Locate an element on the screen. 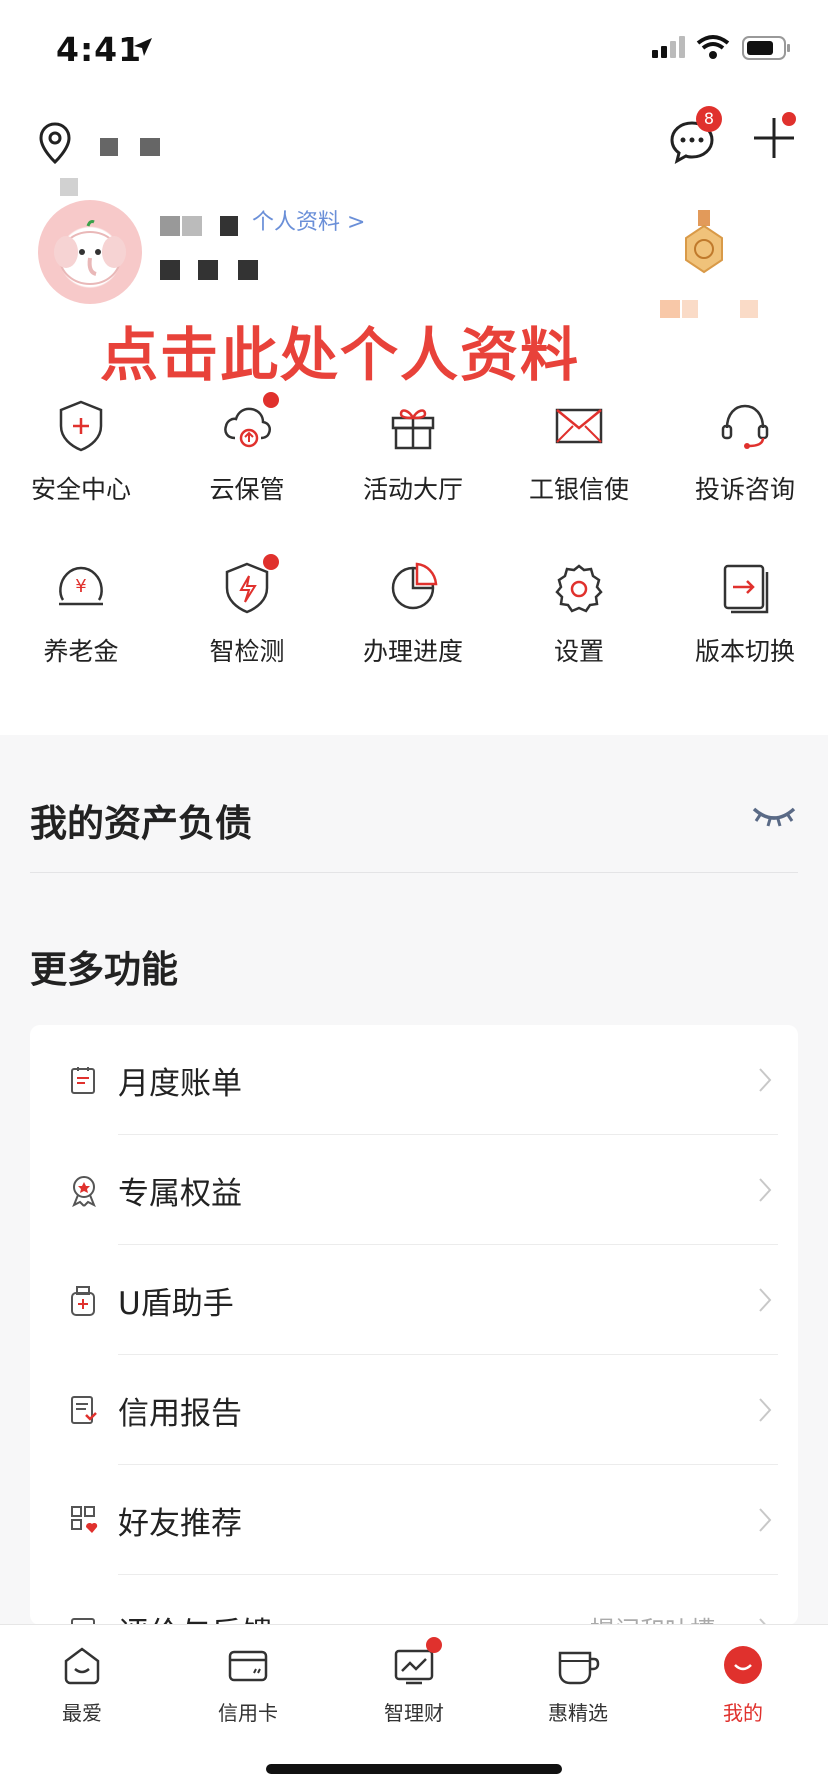 This screenshot has height=1792, width=828. cloud-upload-icon is located at coordinates (249, 423).